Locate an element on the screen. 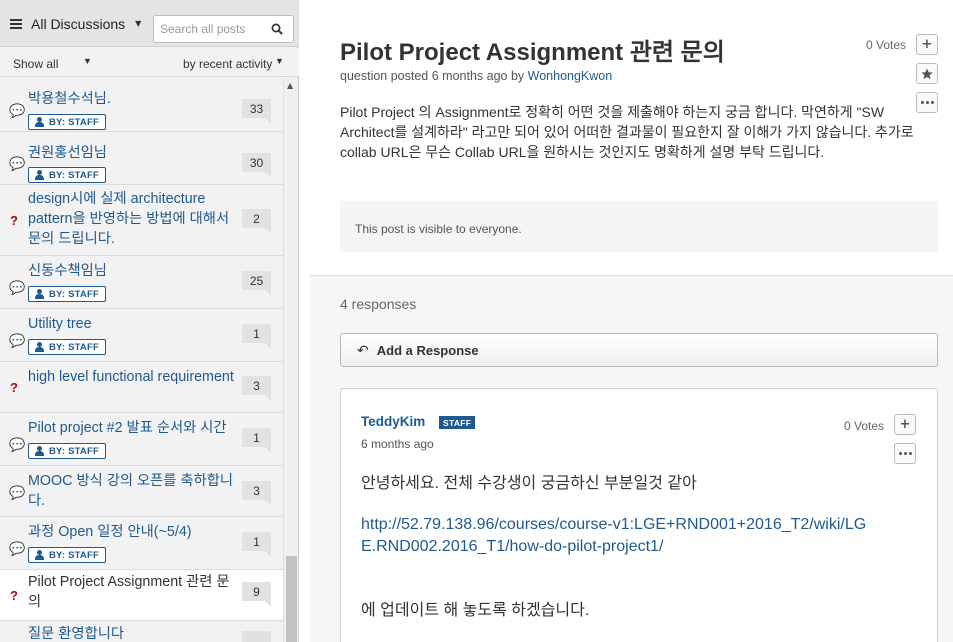  sidebar-topbar: All Discussions ▼ is located at coordinates (149, 23).